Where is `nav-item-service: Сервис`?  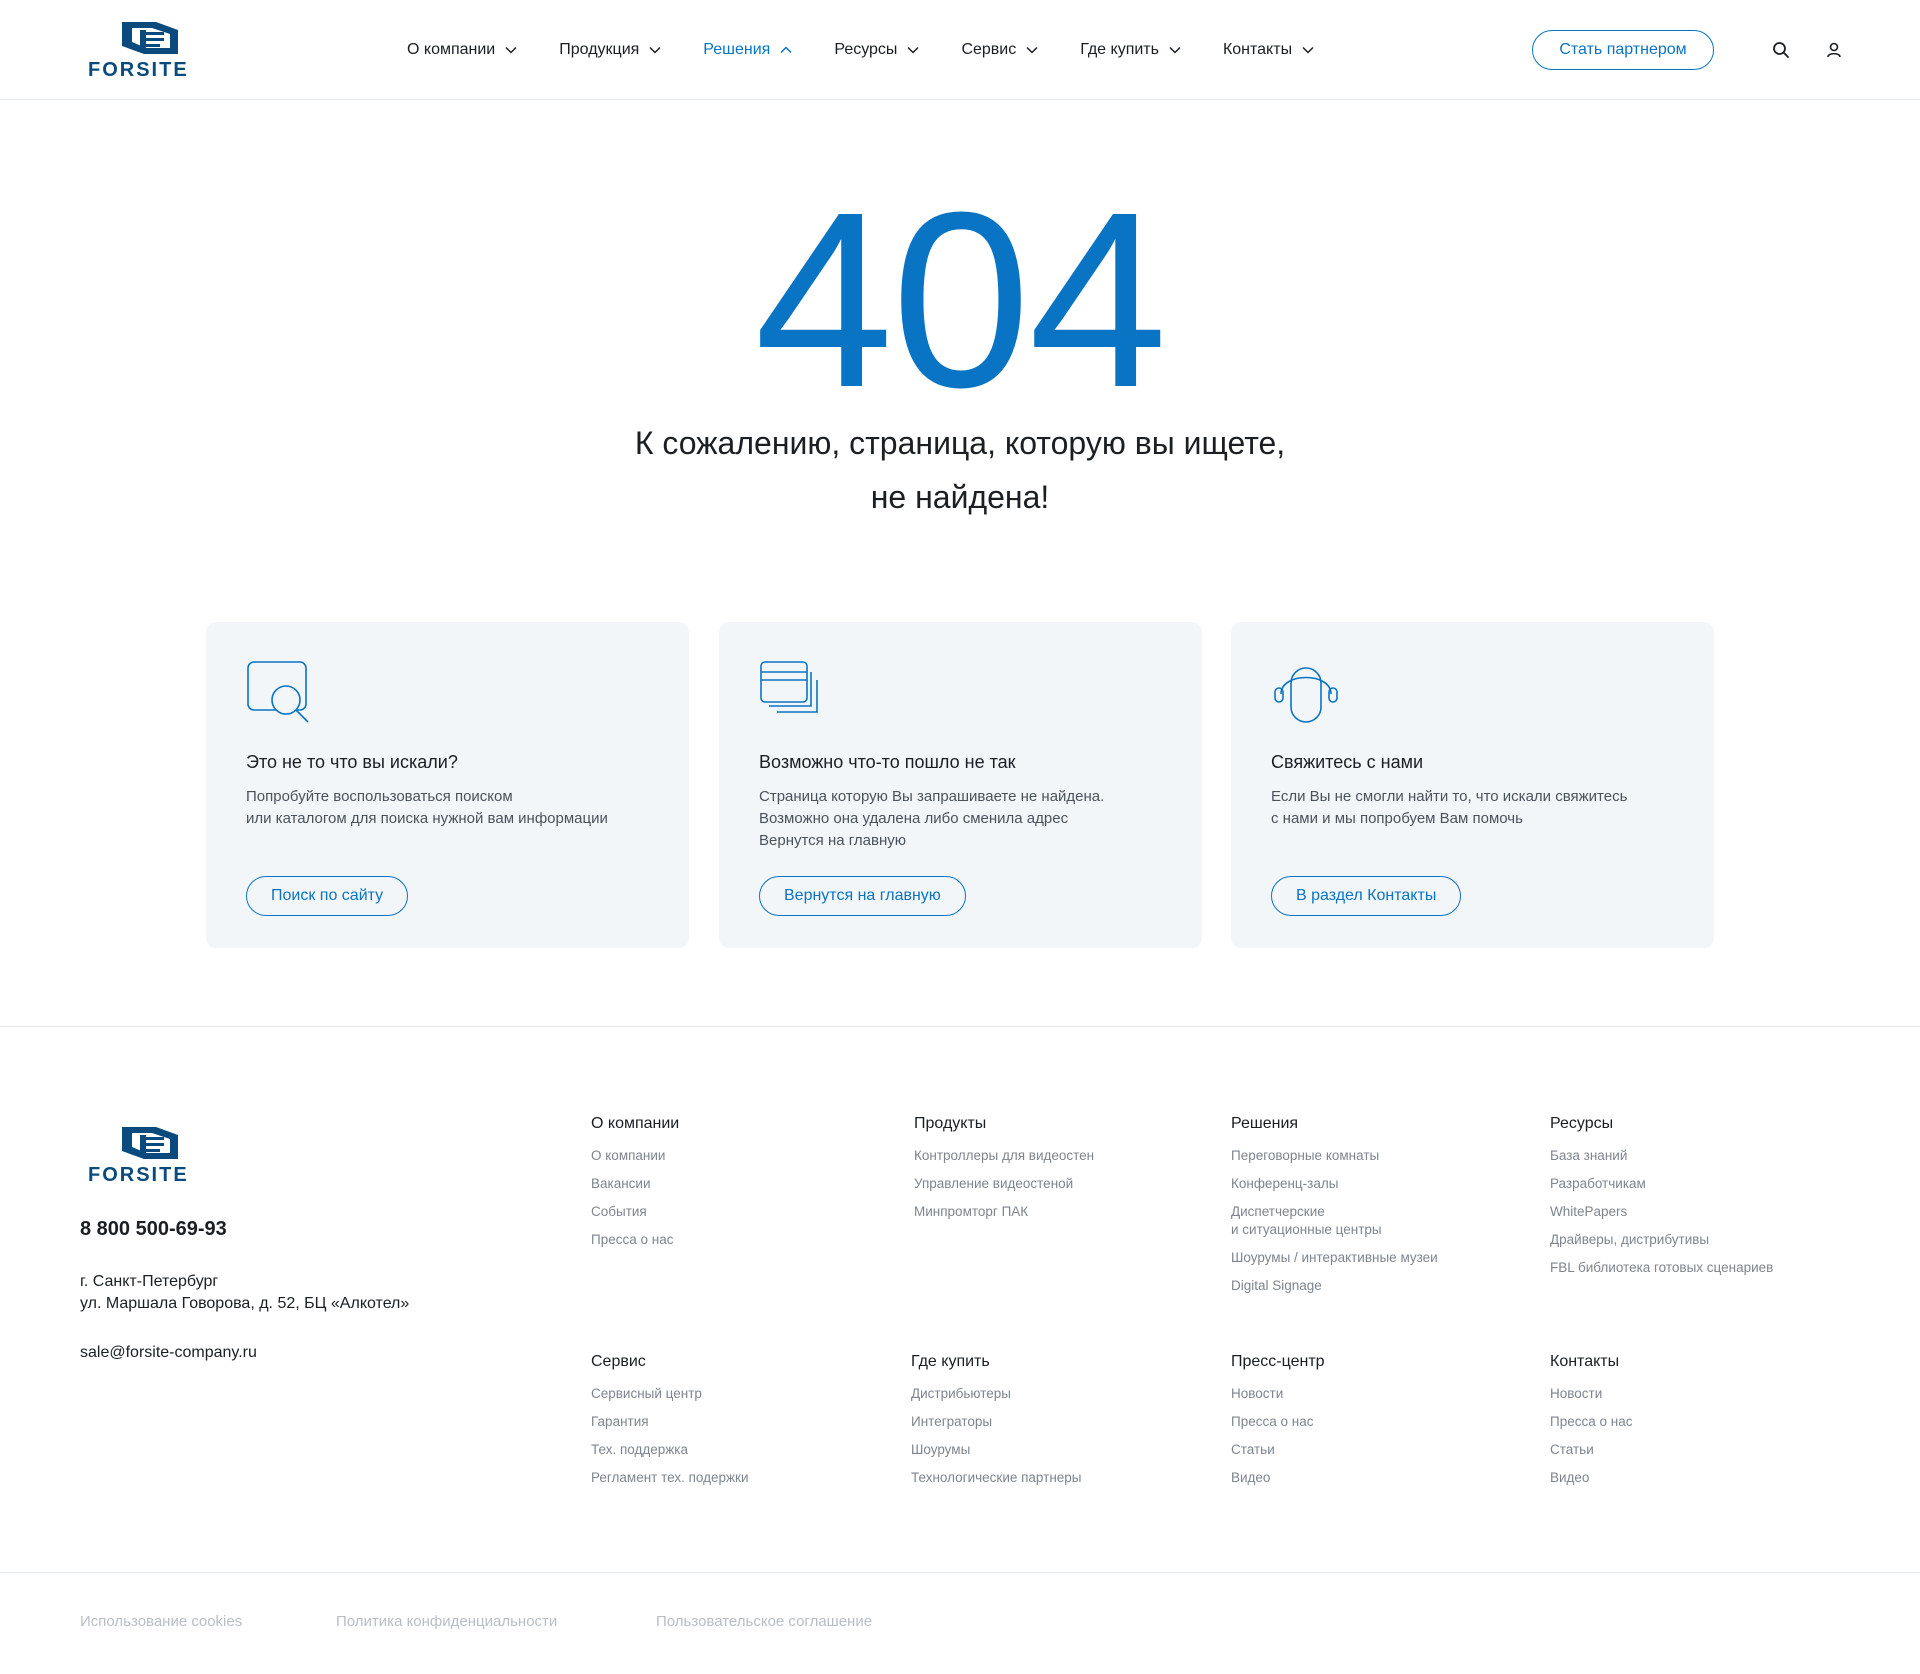
nav-item-service: Сервис is located at coordinates (999, 50).